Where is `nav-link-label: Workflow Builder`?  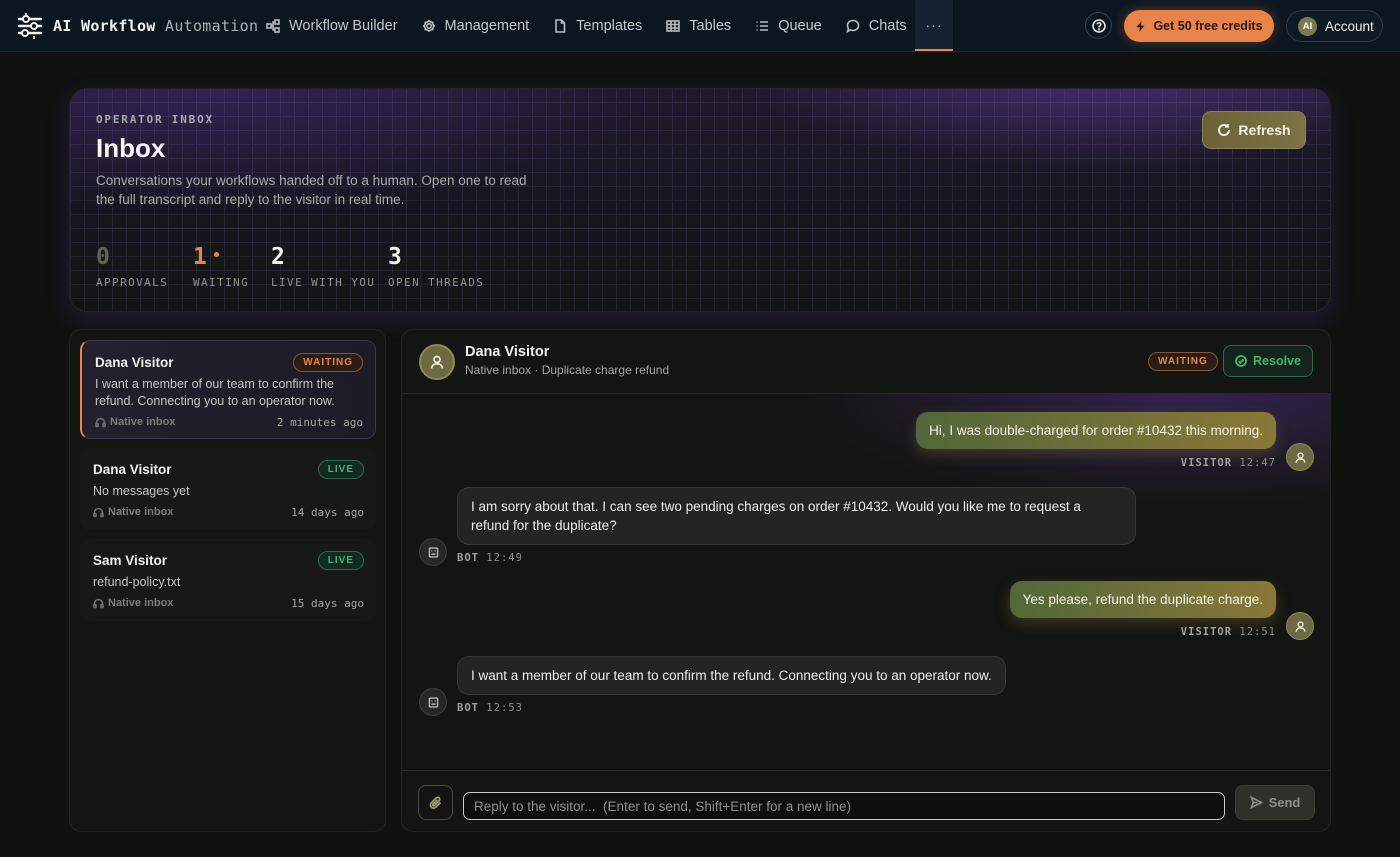 nav-link-label: Workflow Builder is located at coordinates (343, 26).